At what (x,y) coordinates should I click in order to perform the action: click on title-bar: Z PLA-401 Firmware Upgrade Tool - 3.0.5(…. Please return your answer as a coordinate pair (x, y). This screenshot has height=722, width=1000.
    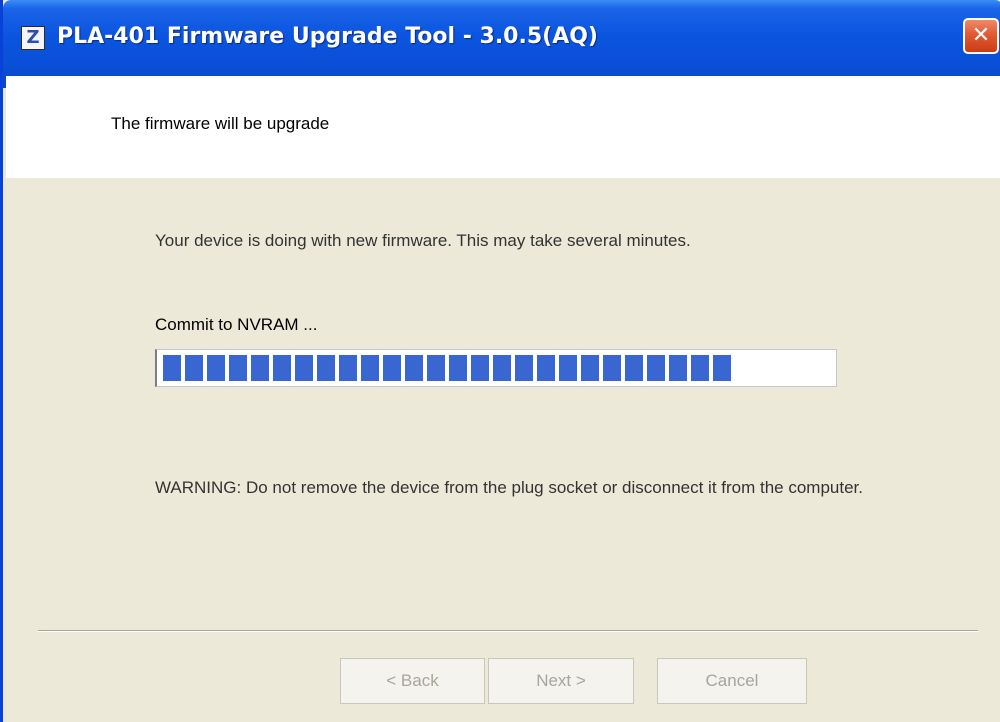
    Looking at the image, I should click on (501, 44).